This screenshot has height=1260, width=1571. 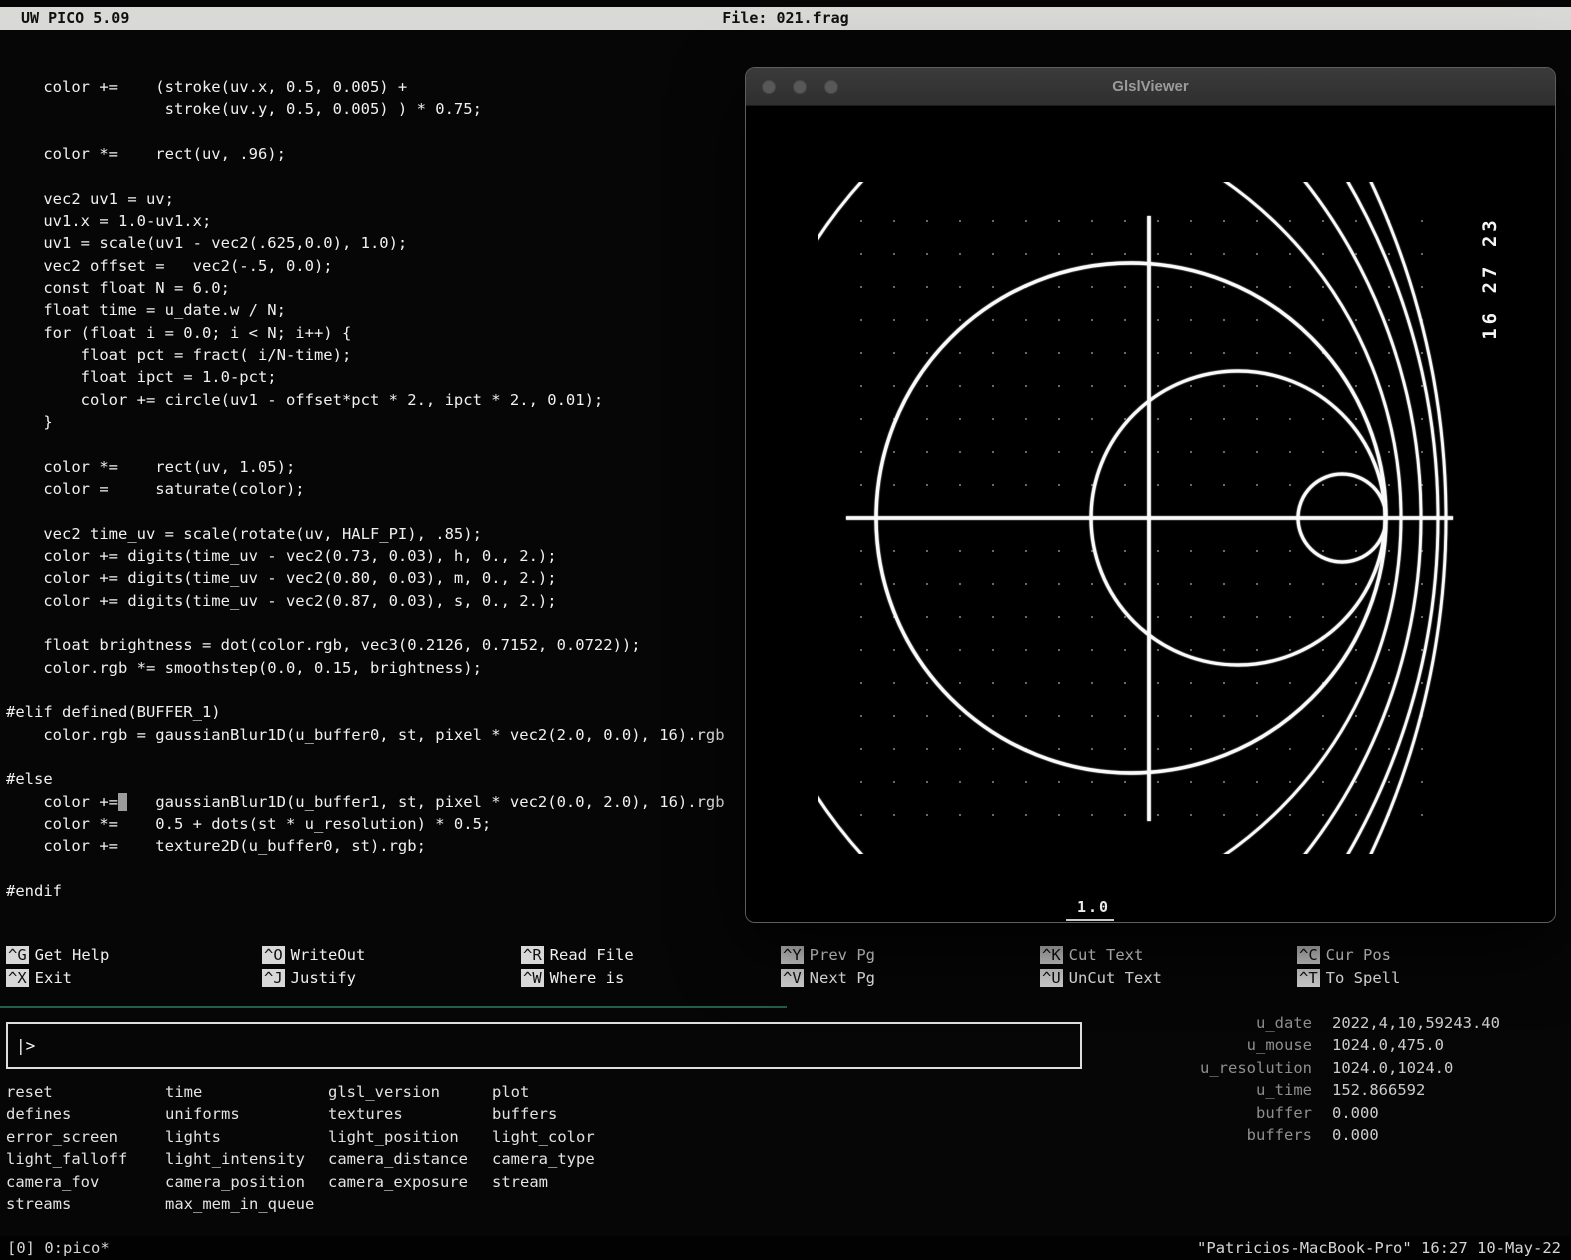 I want to click on glslviewer-titlebar: GlslViewer, so click(x=1150, y=87).